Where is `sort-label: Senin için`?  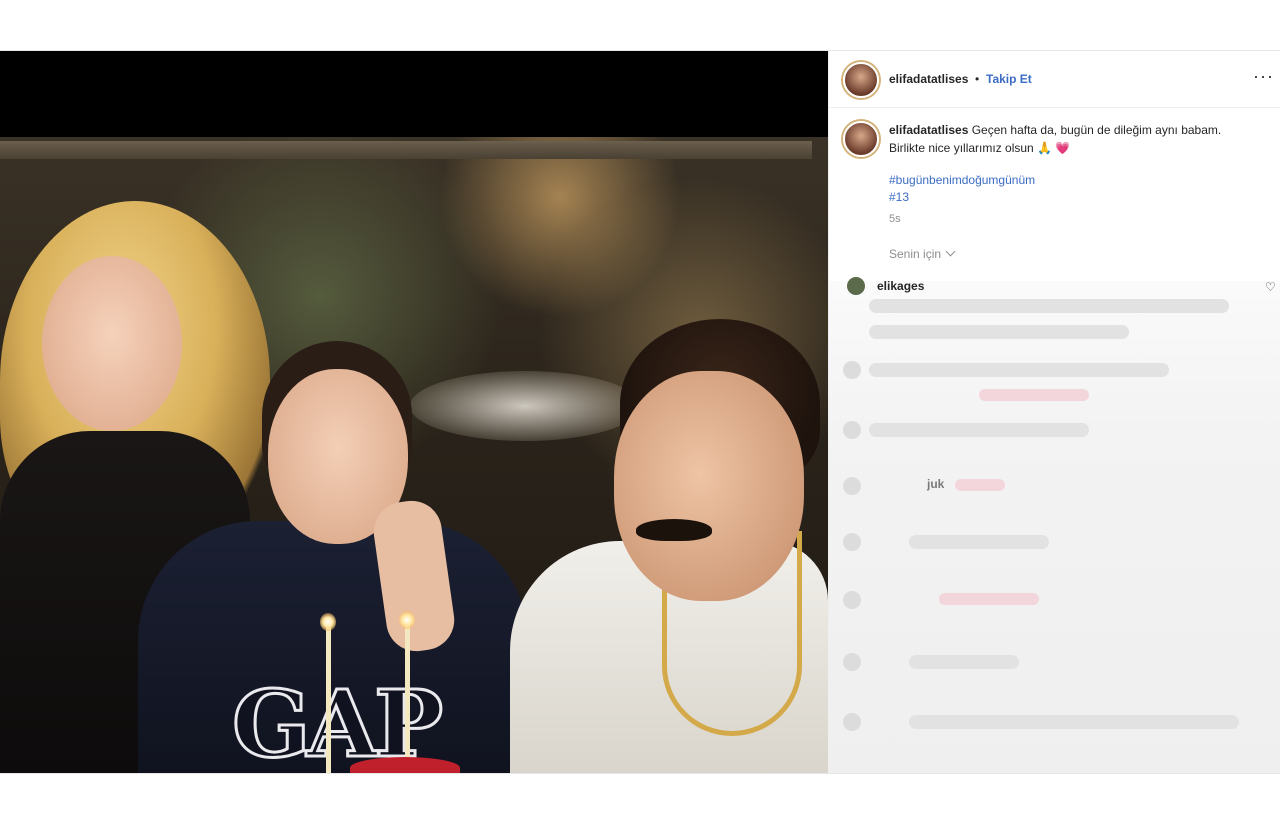 sort-label: Senin için is located at coordinates (915, 254).